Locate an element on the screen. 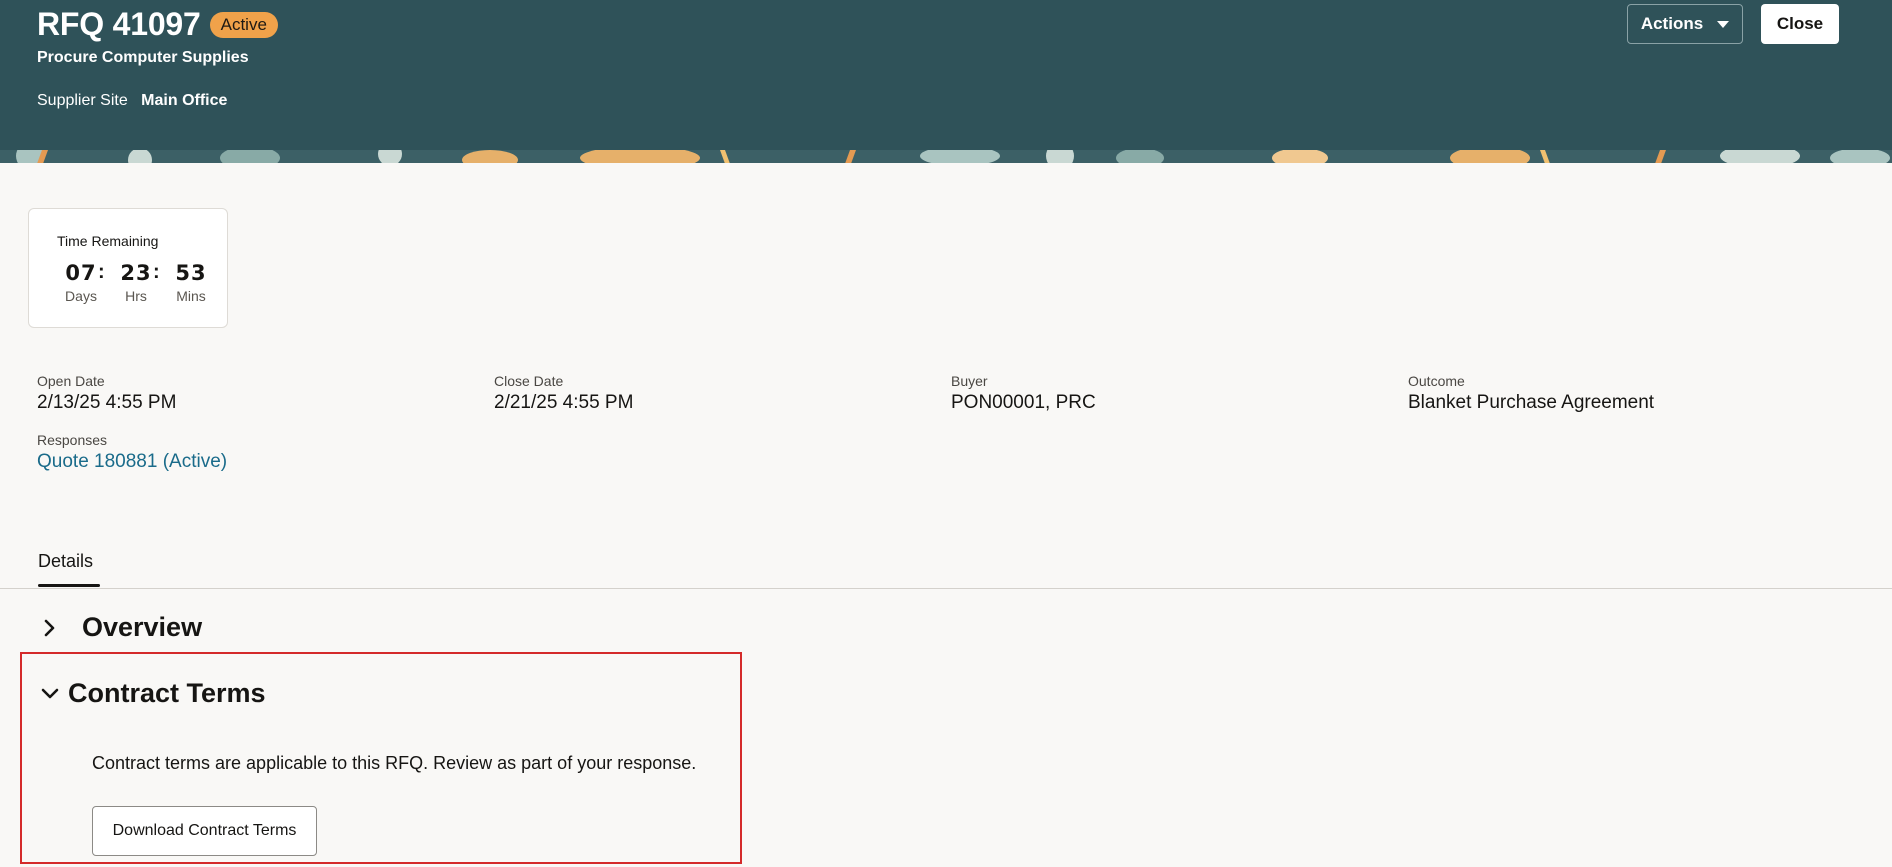 The width and height of the screenshot is (1892, 867). tab-selected-indicator is located at coordinates (69, 585).